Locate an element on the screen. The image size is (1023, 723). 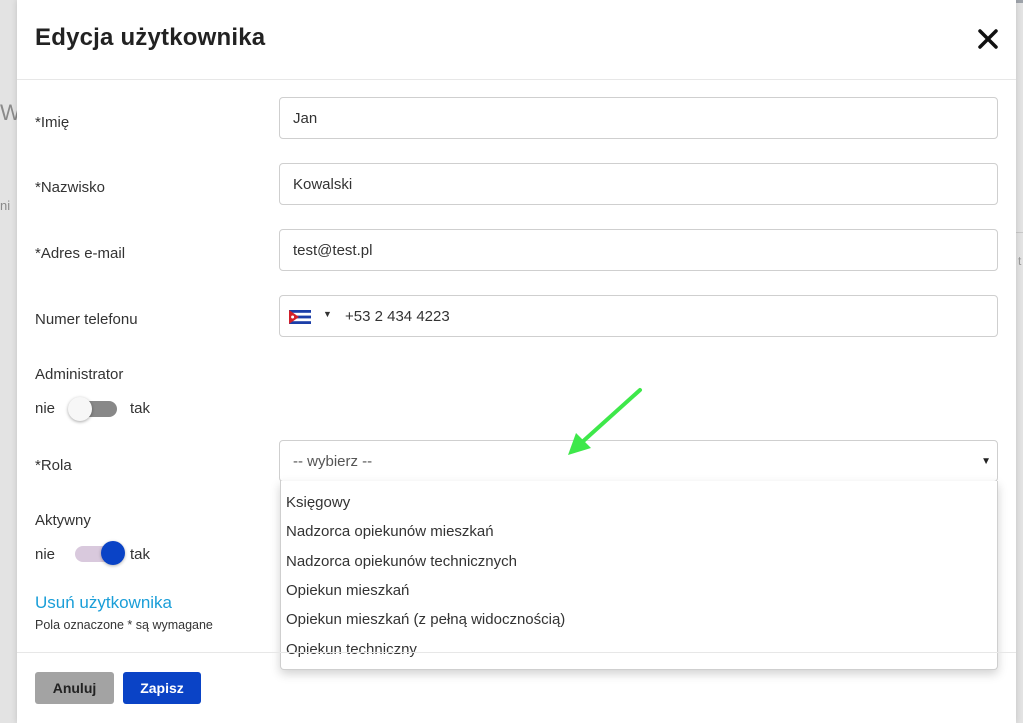
admin-toggle-knob is located at coordinates (80, 409).